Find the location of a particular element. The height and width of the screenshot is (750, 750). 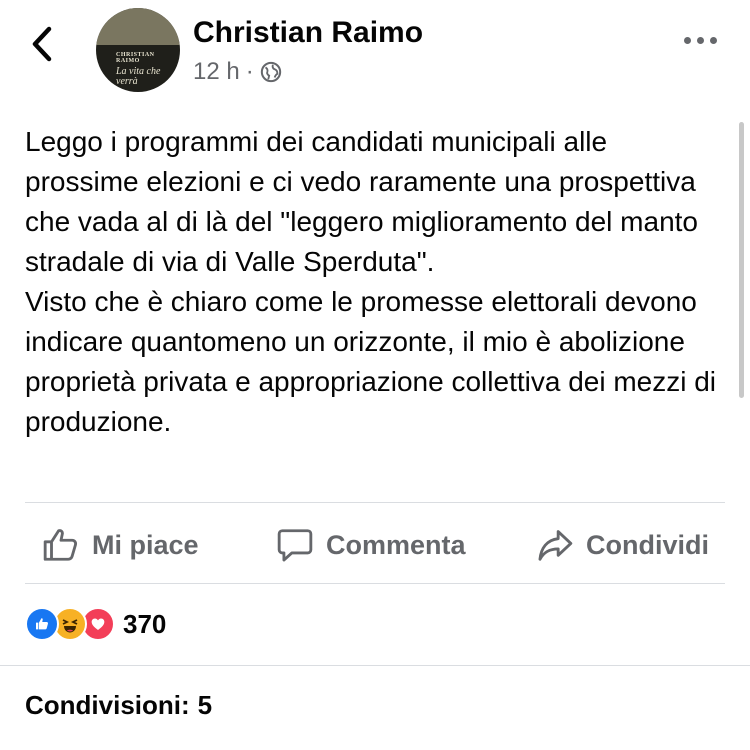

back-button is located at coordinates (50, 44).